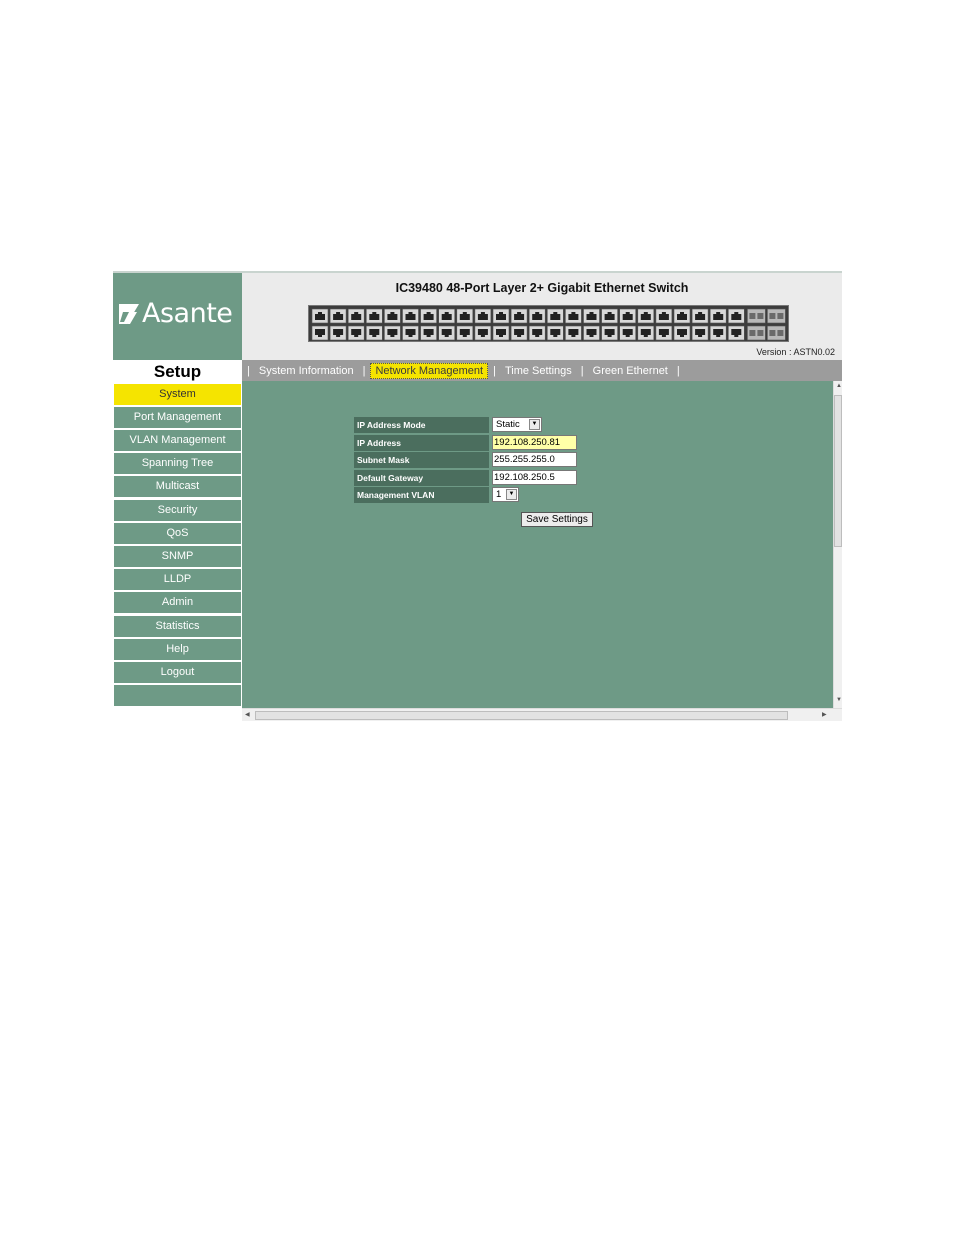 The image size is (954, 1235). What do you see at coordinates (177, 440) in the screenshot?
I see `sidebar-item-vlan-management: VLAN Management` at bounding box center [177, 440].